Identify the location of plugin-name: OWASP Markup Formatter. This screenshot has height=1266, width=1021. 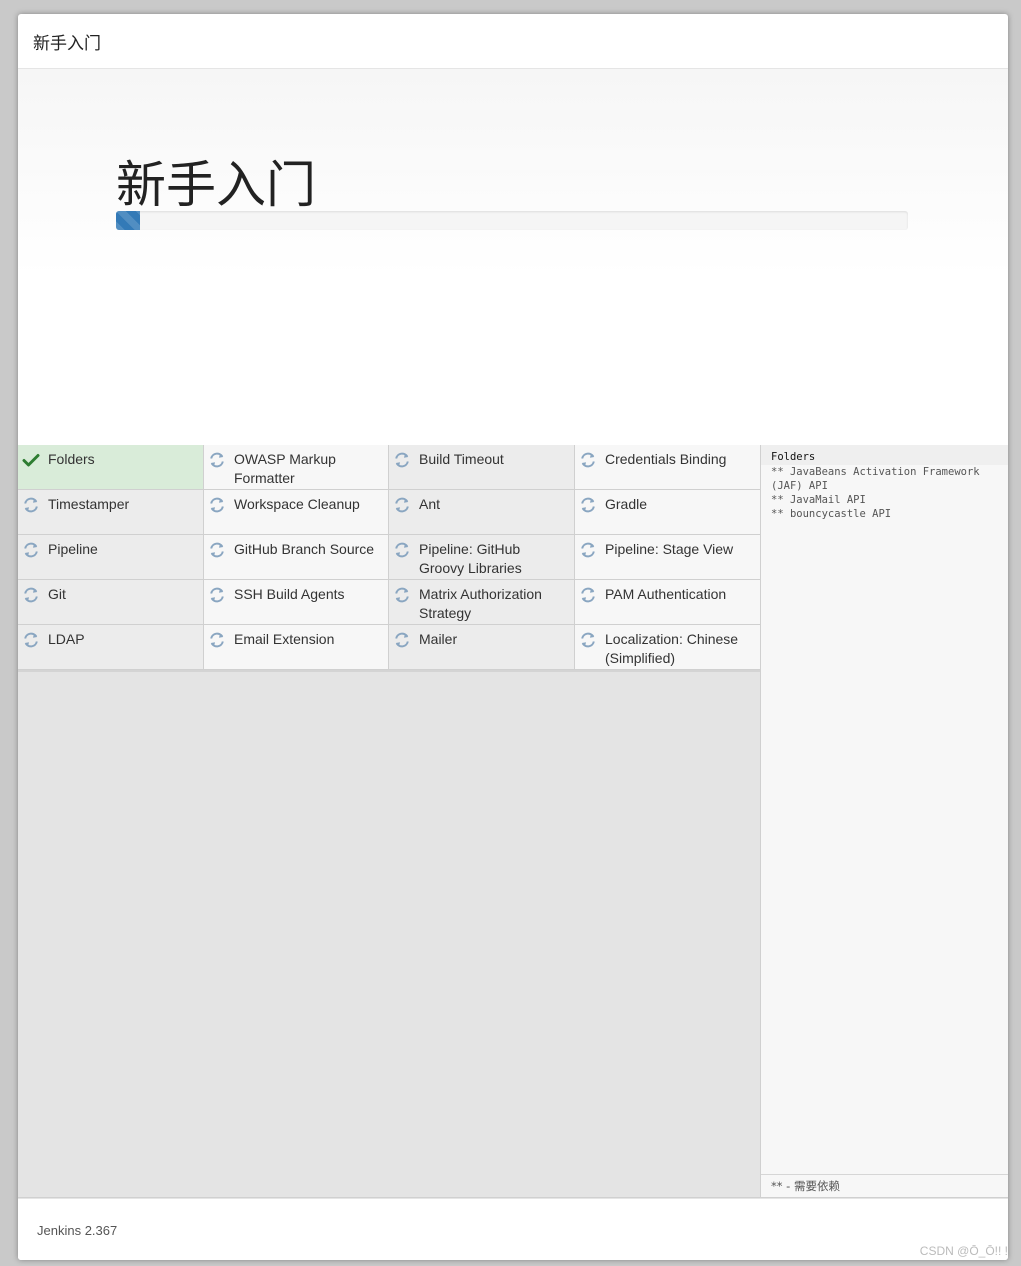
(285, 468).